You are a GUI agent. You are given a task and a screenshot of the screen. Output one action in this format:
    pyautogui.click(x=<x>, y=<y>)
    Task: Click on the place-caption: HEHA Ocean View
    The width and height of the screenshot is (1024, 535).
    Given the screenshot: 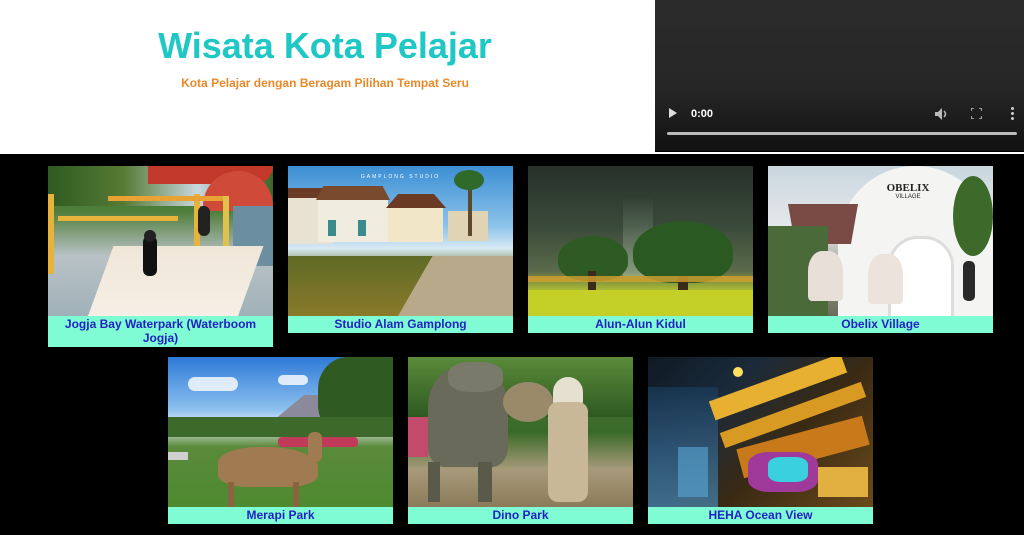 What is the action you would take?
    pyautogui.click(x=760, y=515)
    